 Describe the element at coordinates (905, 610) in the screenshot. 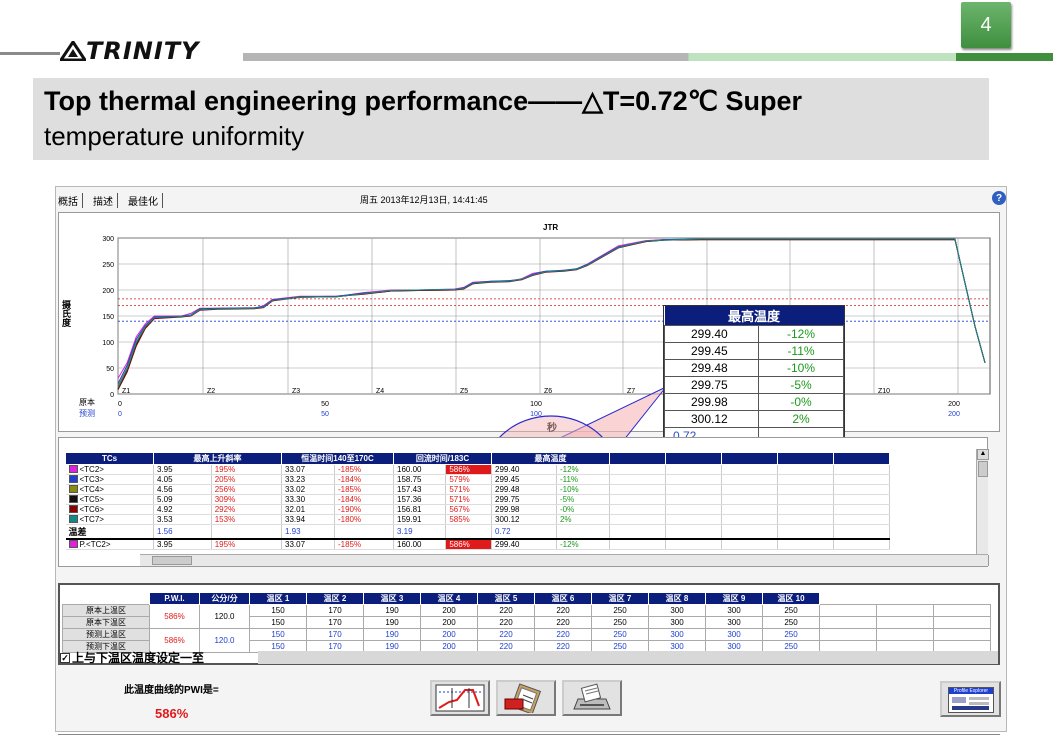

I see `zone-empty-cell` at that location.